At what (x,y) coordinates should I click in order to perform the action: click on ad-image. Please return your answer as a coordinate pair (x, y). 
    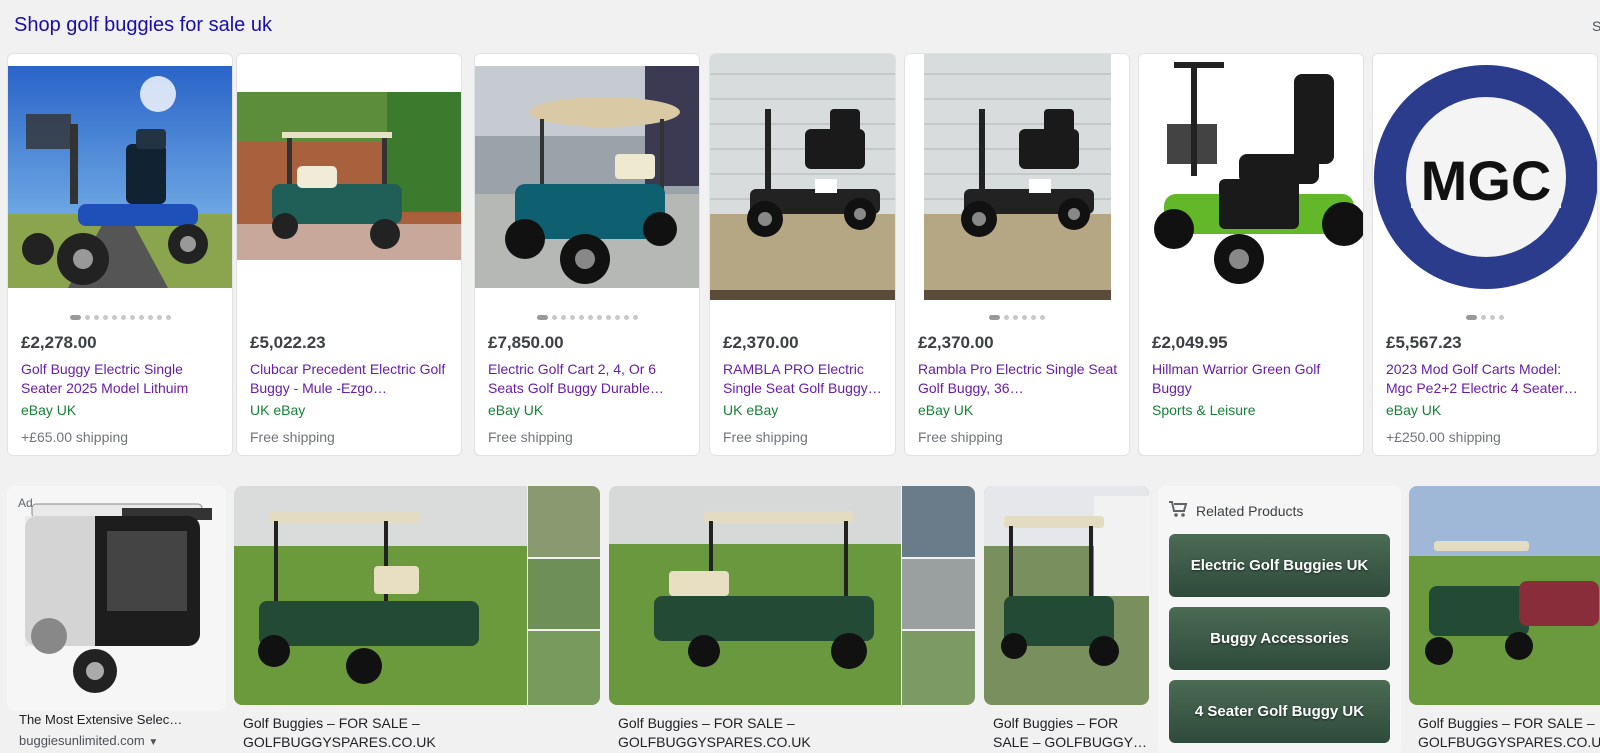
    Looking at the image, I should click on (118, 598).